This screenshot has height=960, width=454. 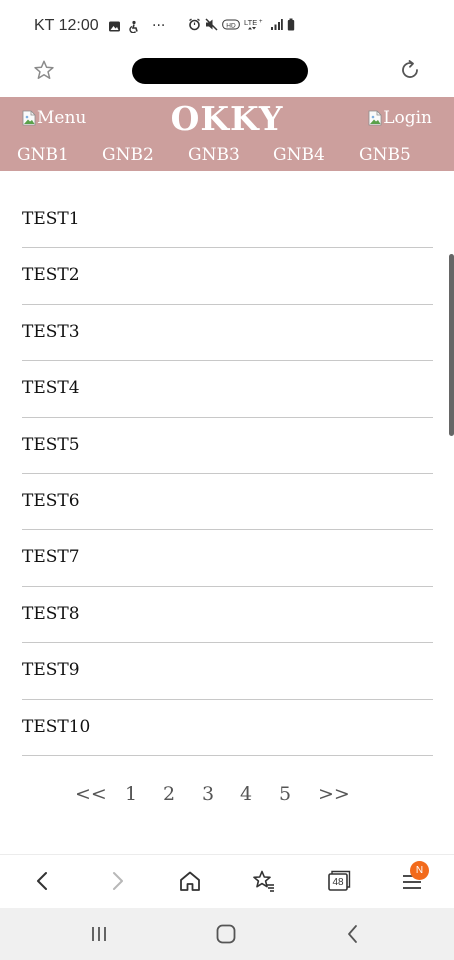 I want to click on bookmarks-icon, so click(x=264, y=881).